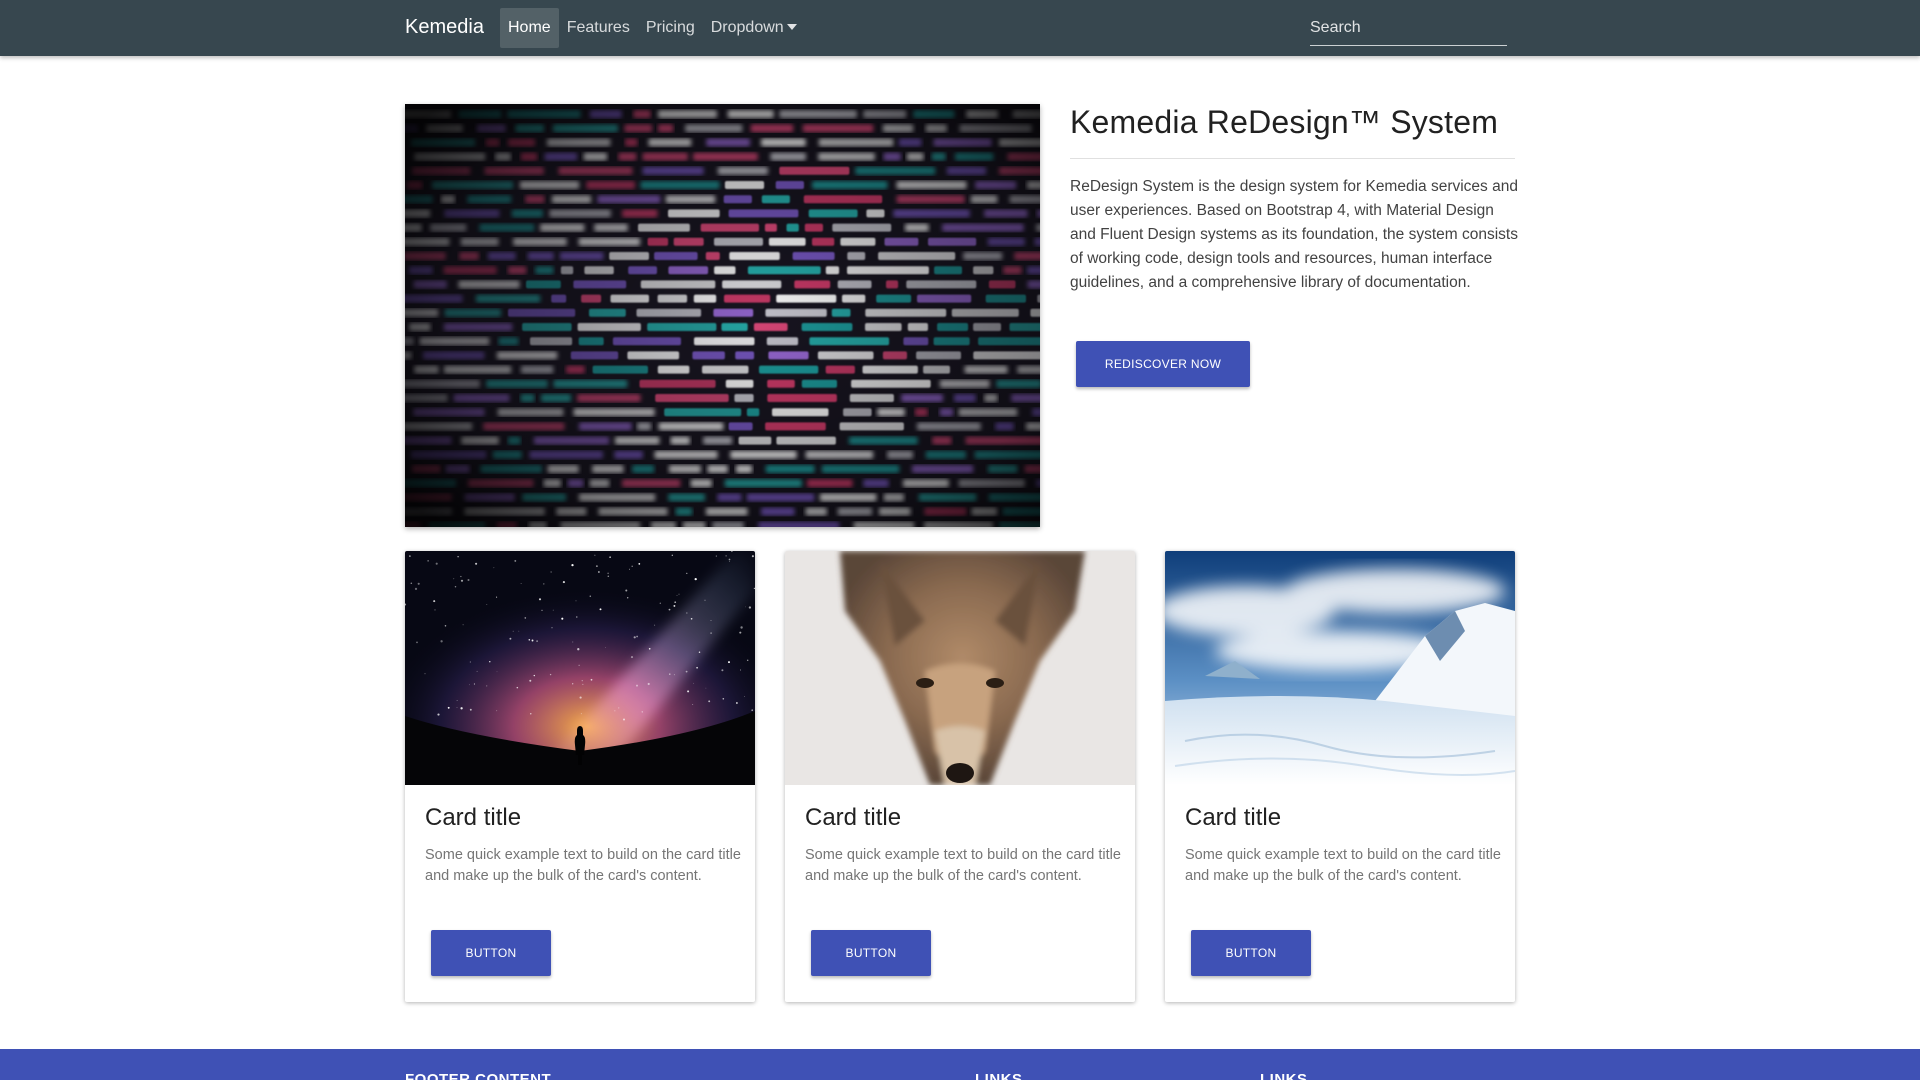 This screenshot has width=1920, height=1080. I want to click on caret-down-icon, so click(791, 26).